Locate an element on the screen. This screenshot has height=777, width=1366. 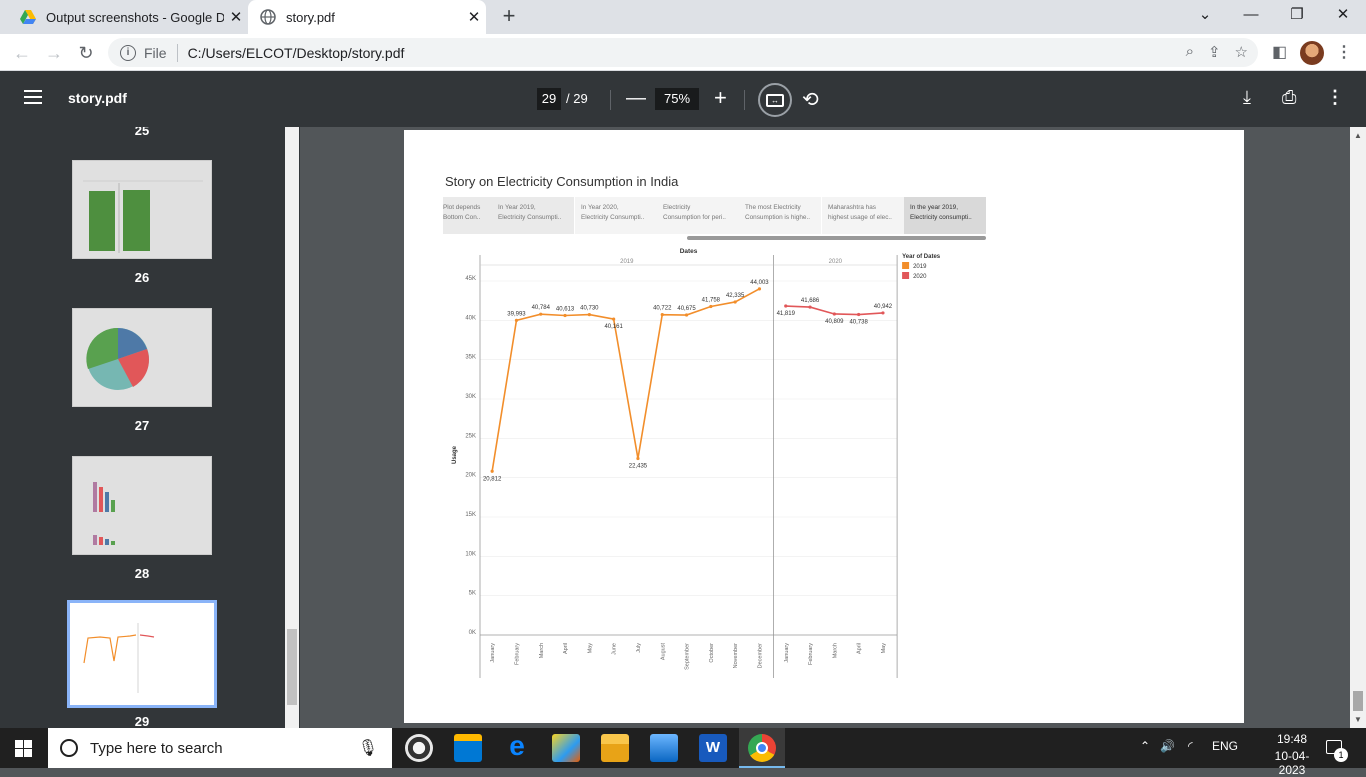
thumbnail-number: 28 is located at coordinates (142, 573).